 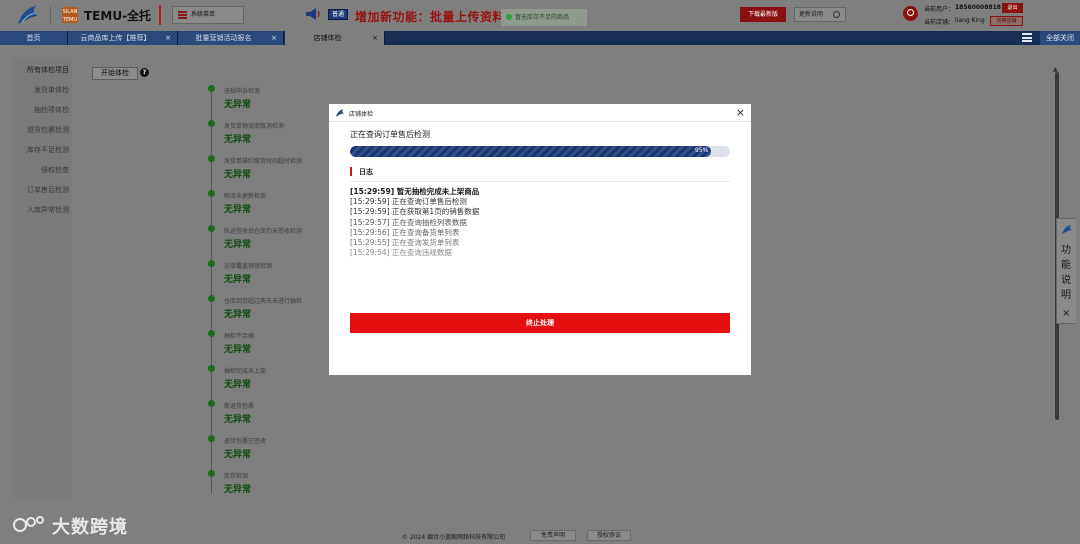 I want to click on tab-list-icon, so click(x=1027, y=37).